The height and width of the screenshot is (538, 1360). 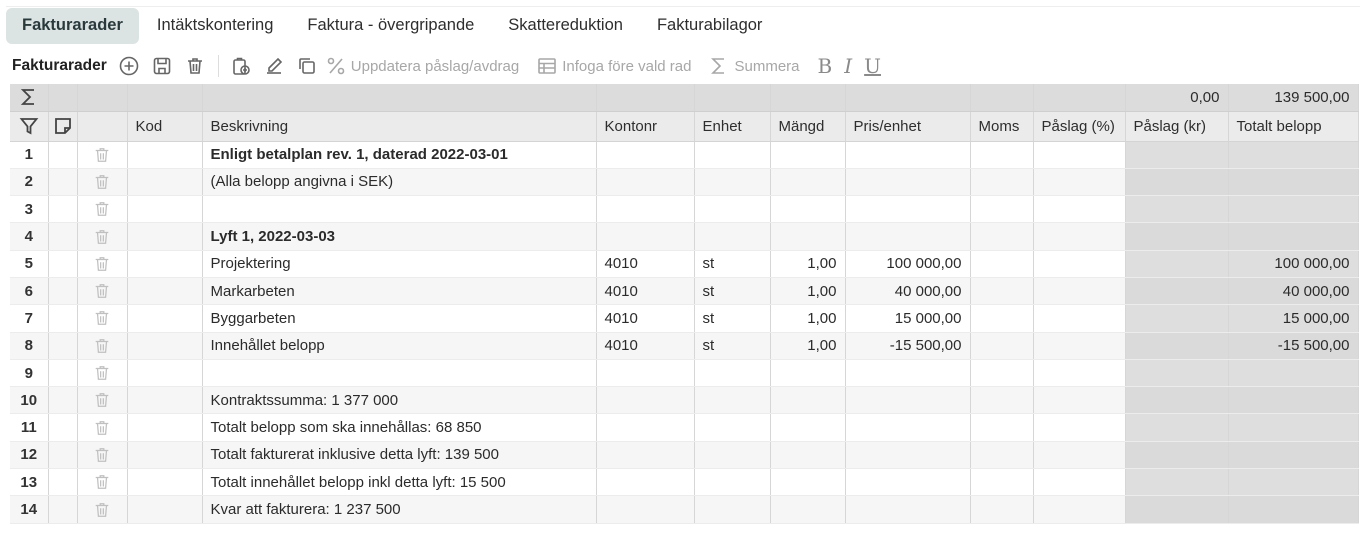 What do you see at coordinates (684, 400) in the screenshot?
I see `table-row: 10 Kontraktssumma: 1 377 000` at bounding box center [684, 400].